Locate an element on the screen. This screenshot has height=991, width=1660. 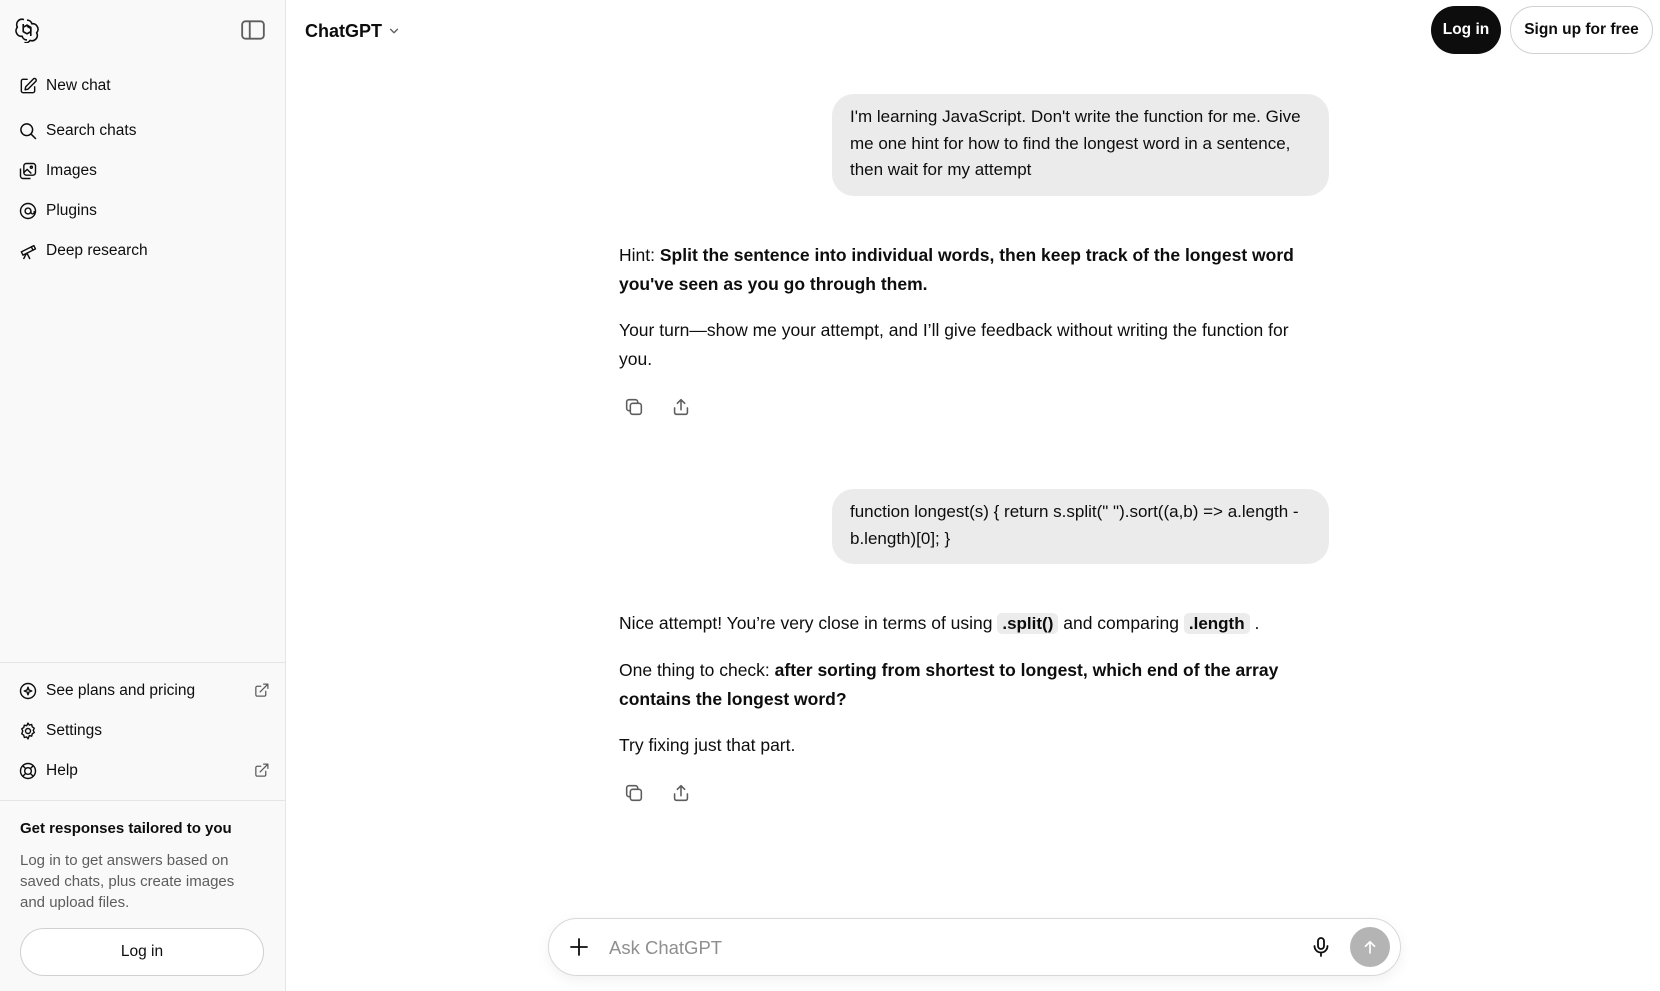
prompt-input is located at coordinates (934, 948).